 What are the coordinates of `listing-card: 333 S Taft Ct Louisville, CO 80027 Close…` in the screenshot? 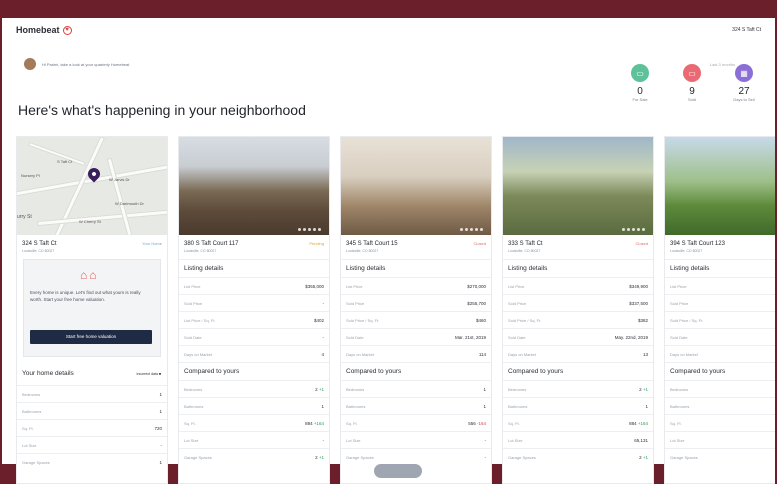 It's located at (578, 310).